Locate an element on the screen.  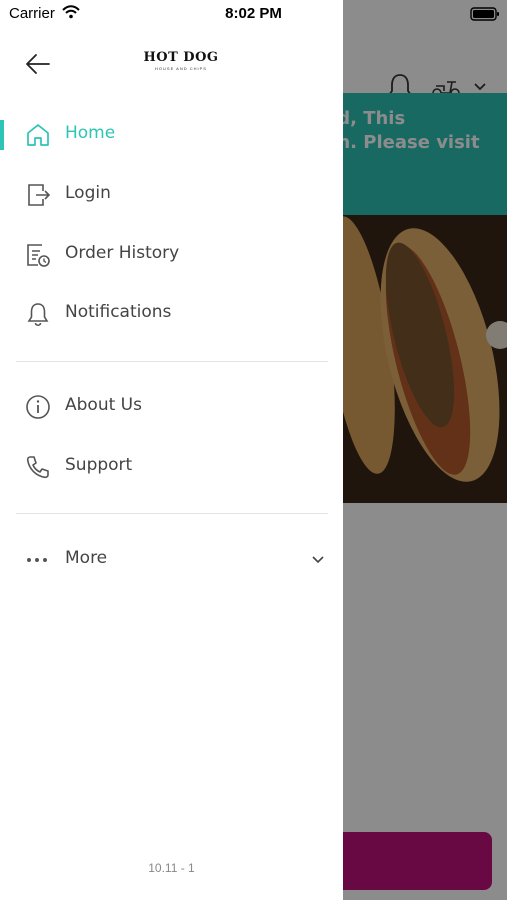
brand-logo: HOT DOG HOUSE AND CHIPS is located at coordinates (181, 63).